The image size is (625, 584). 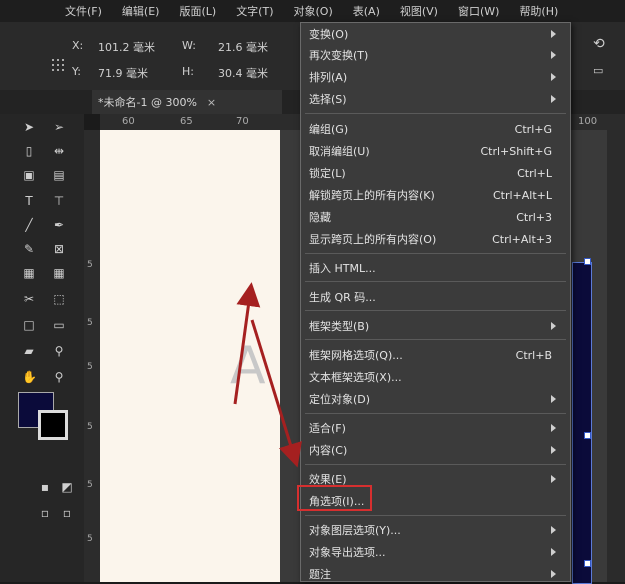 I want to click on up-arrow-icon, so click(x=247, y=343).